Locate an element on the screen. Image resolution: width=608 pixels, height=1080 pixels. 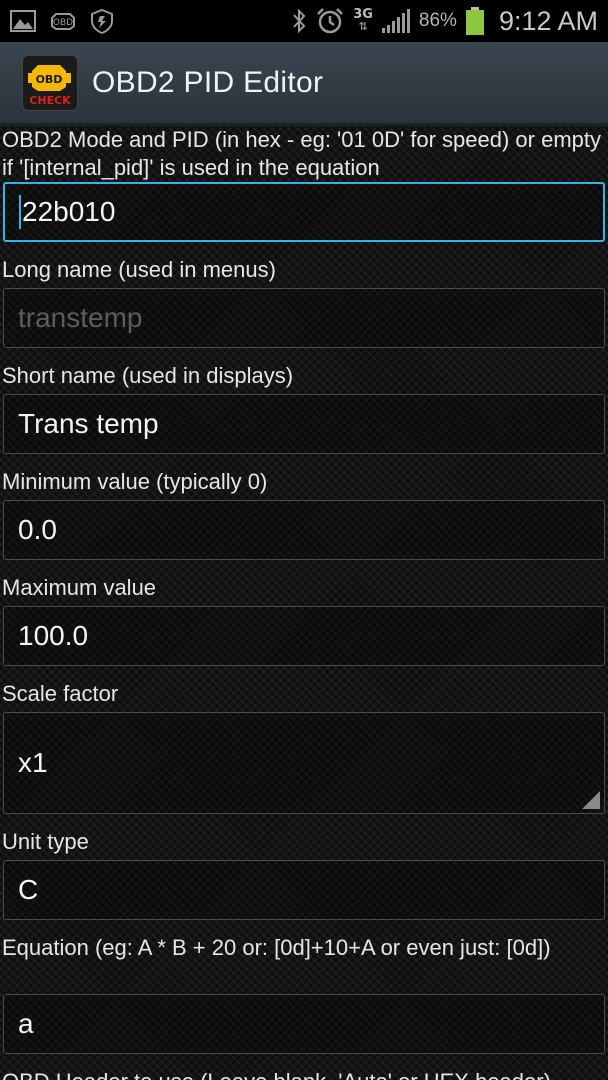
app-icon: OBD CHECK is located at coordinates (50, 82).